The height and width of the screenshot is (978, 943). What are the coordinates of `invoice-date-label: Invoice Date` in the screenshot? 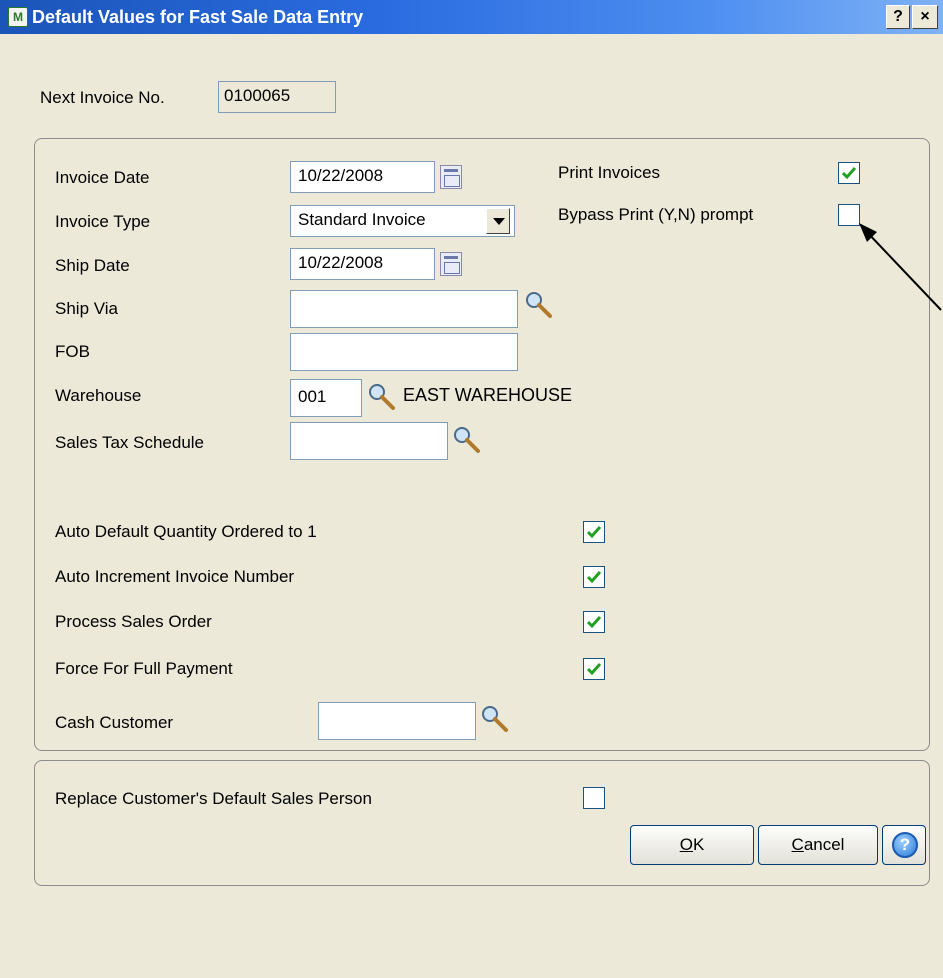 It's located at (102, 177).